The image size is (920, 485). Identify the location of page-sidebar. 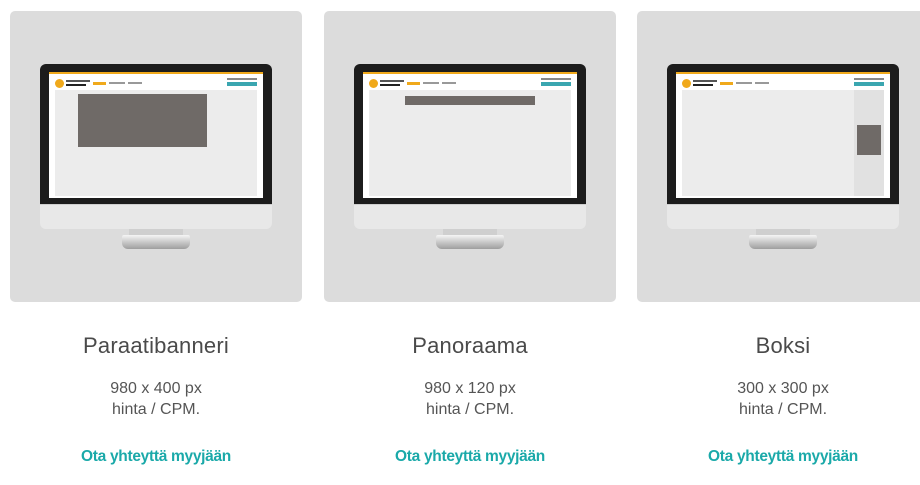
(869, 143).